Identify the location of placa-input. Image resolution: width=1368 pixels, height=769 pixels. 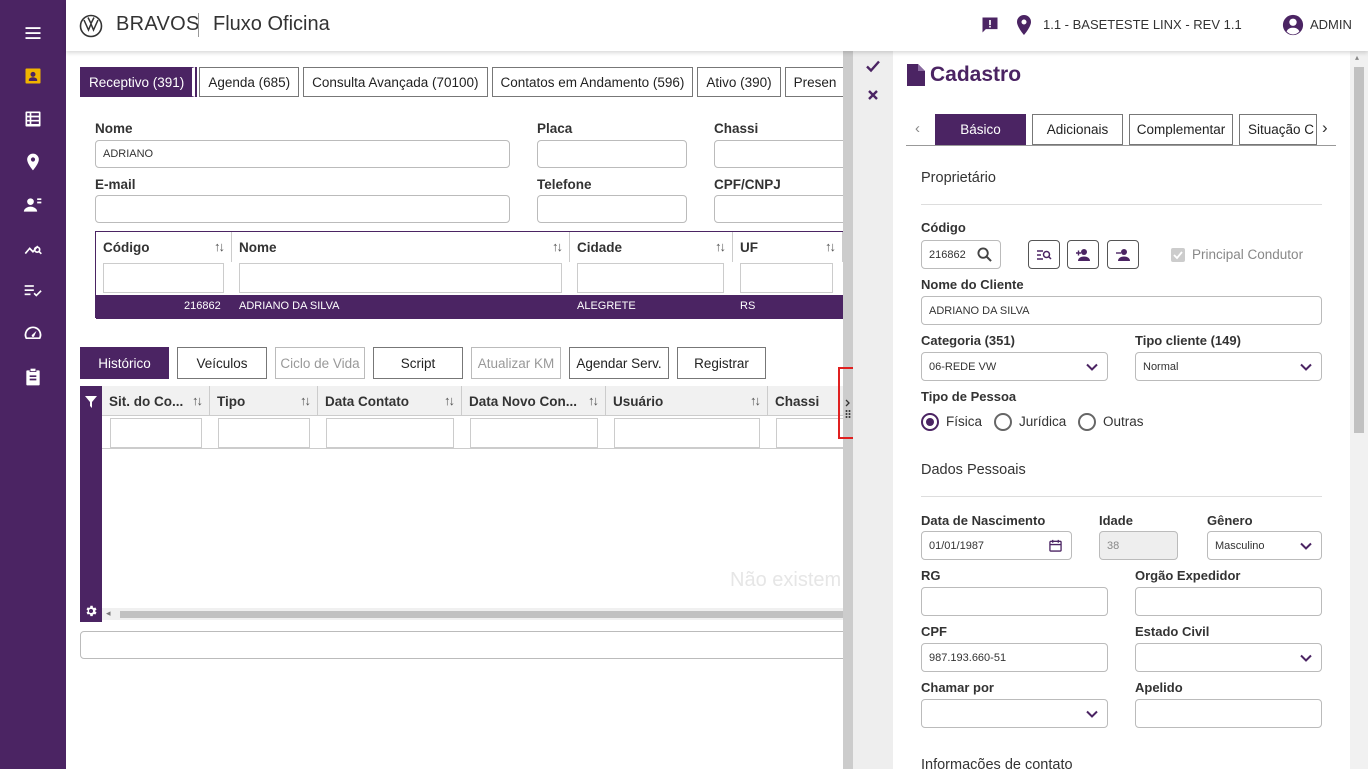
(612, 154).